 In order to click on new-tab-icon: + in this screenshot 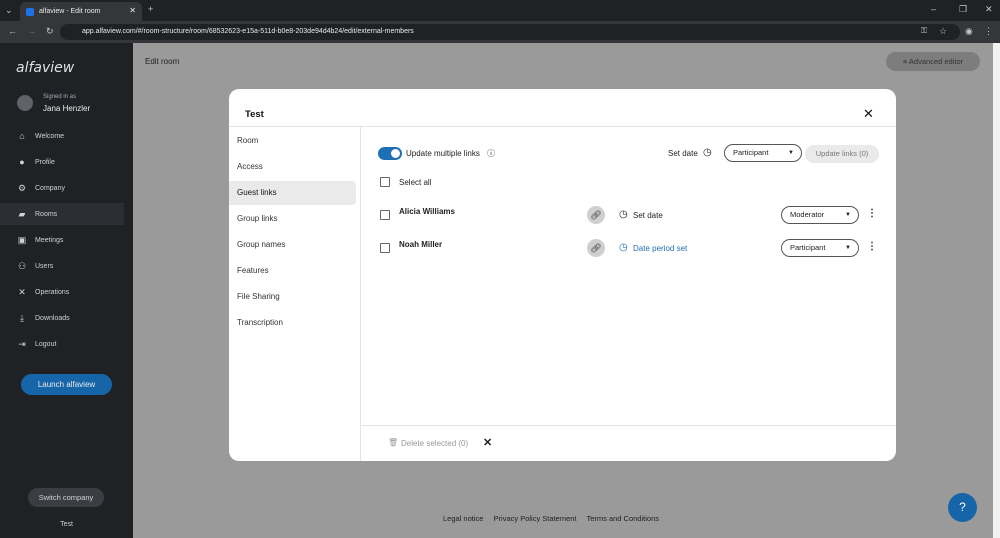, I will do `click(150, 9)`.